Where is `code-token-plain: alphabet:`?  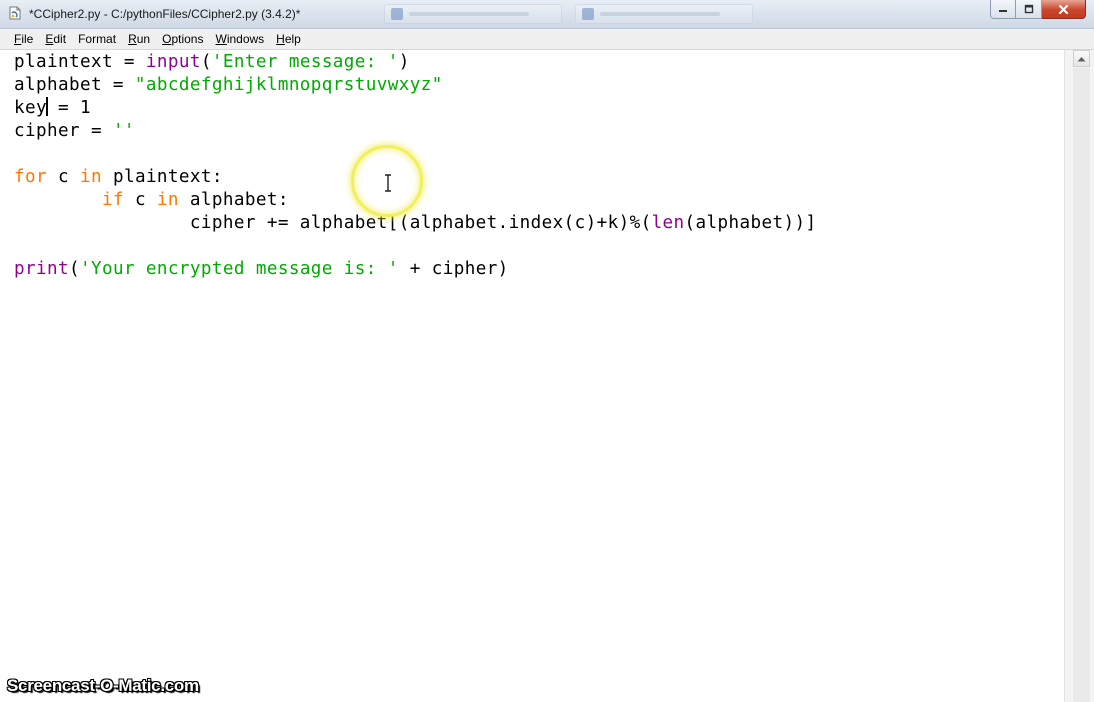
code-token-plain: alphabet: is located at coordinates (233, 200).